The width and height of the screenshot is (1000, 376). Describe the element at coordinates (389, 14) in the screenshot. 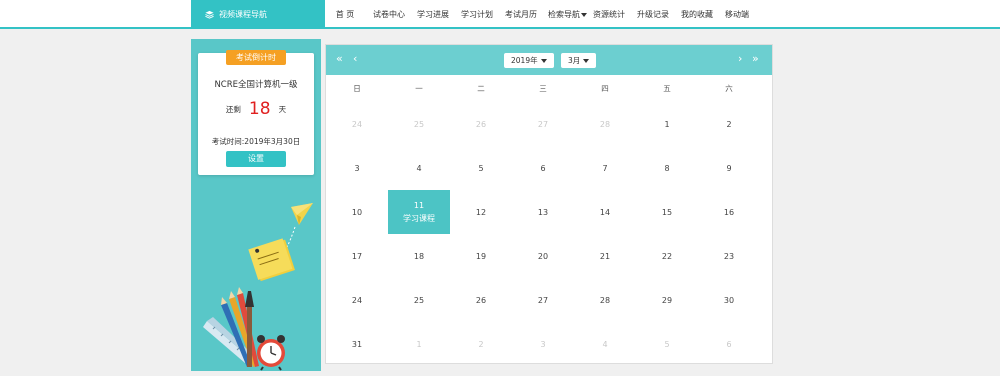

I see `nav-exam-center: 试卷中心` at that location.